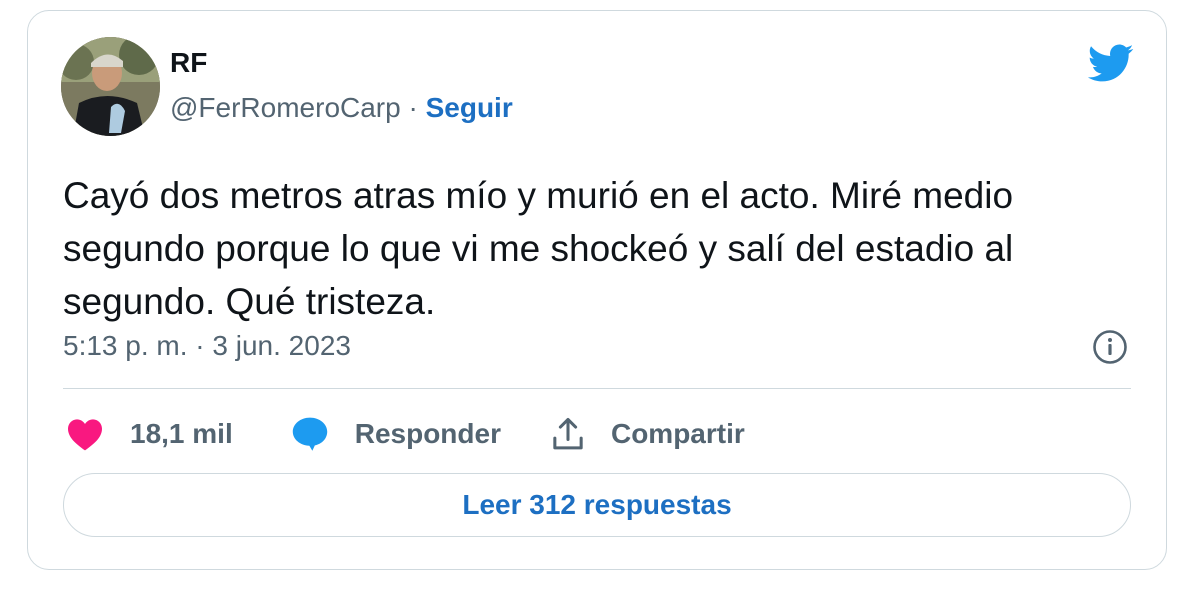 This screenshot has height=594, width=1200. I want to click on follow-button: Seguir, so click(469, 107).